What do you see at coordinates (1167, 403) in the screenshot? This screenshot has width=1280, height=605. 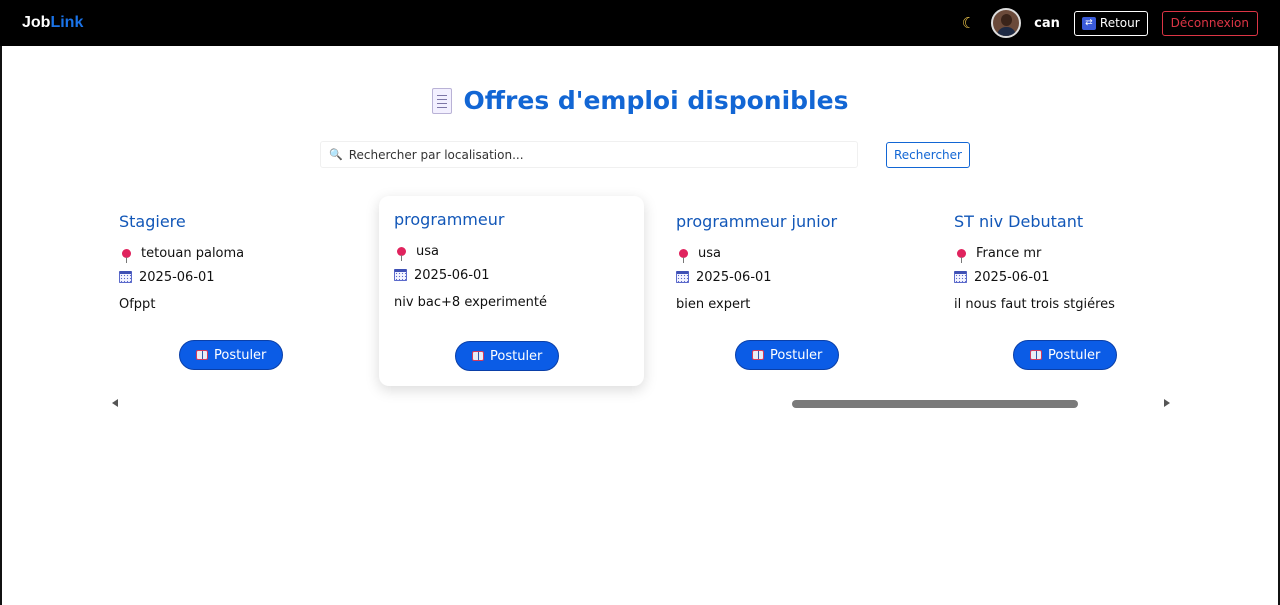 I see `scroll-right-arrow-icon` at bounding box center [1167, 403].